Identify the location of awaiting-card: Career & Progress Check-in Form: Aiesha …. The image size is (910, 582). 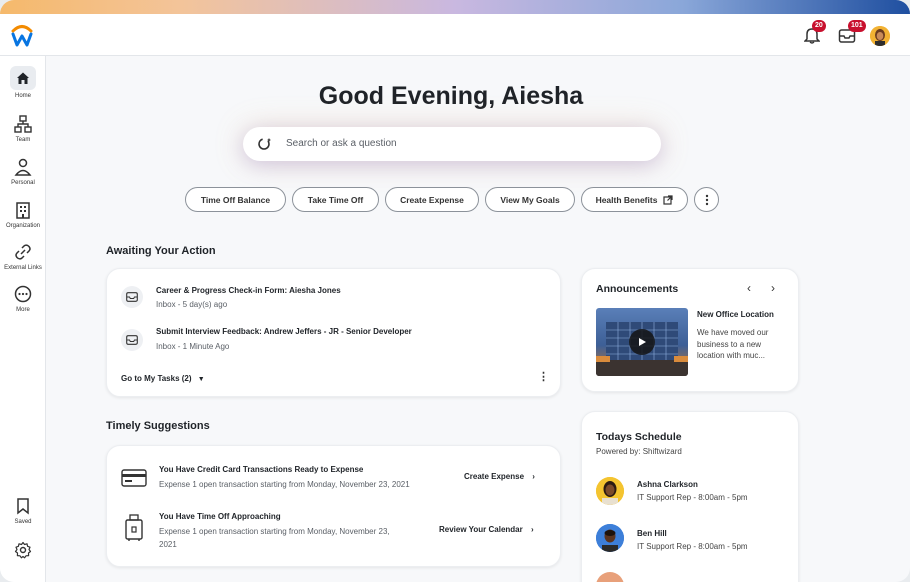
(333, 332).